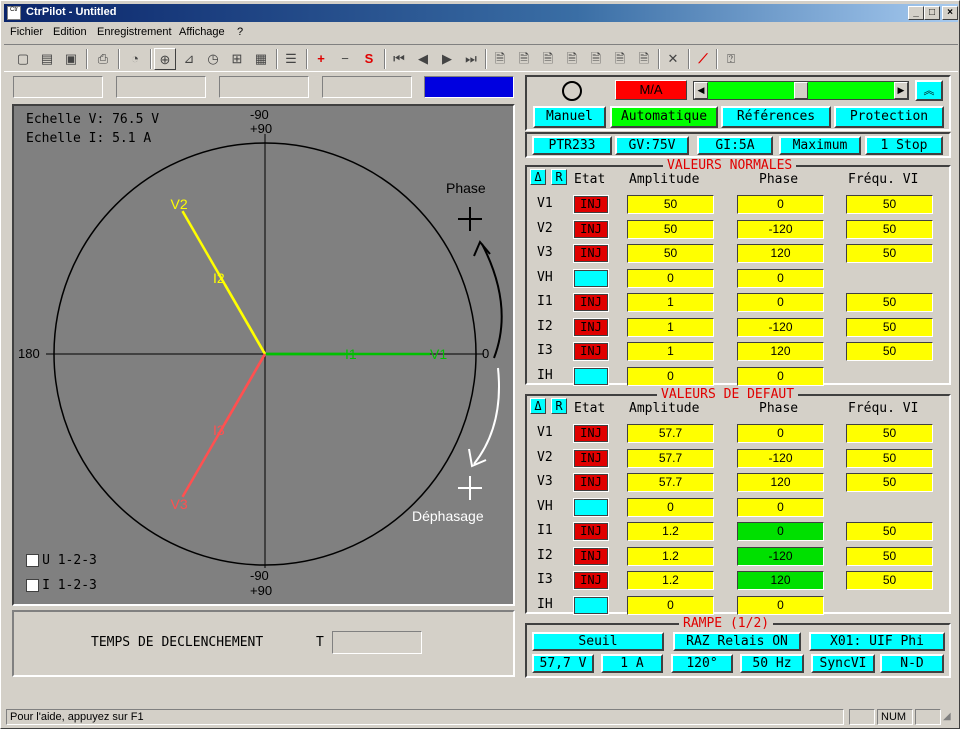 The height and width of the screenshot is (729, 960). I want to click on new-icon: ▢, so click(23, 59).